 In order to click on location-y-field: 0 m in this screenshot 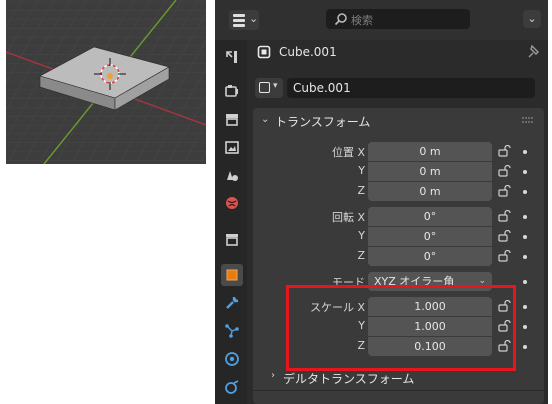, I will do `click(430, 171)`.